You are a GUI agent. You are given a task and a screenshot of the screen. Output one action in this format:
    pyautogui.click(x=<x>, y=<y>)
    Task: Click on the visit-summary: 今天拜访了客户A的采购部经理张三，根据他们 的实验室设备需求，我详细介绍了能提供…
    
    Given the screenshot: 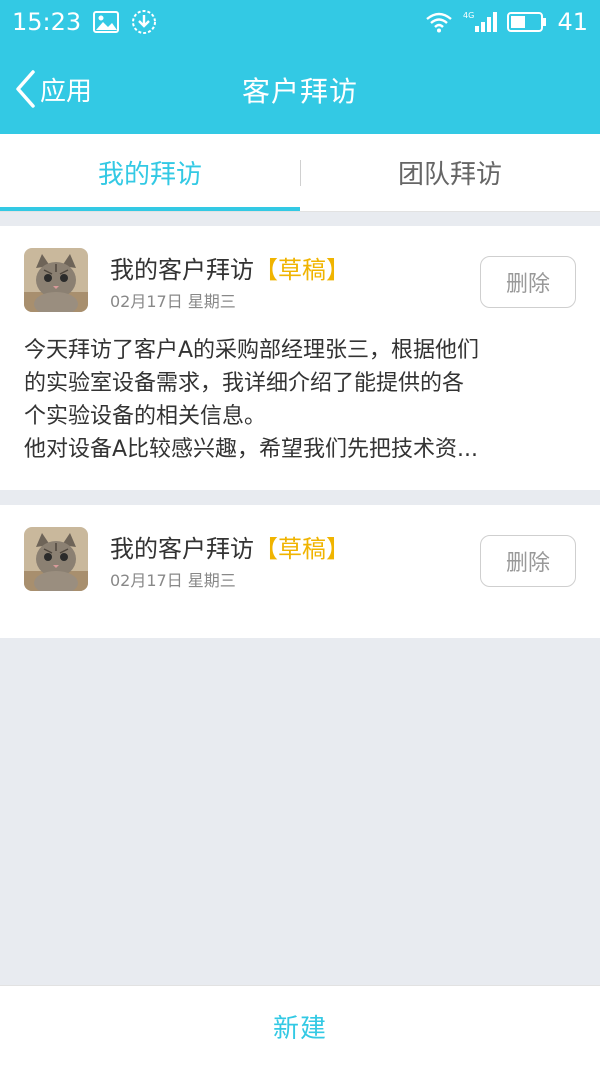 What is the action you would take?
    pyautogui.click(x=302, y=400)
    